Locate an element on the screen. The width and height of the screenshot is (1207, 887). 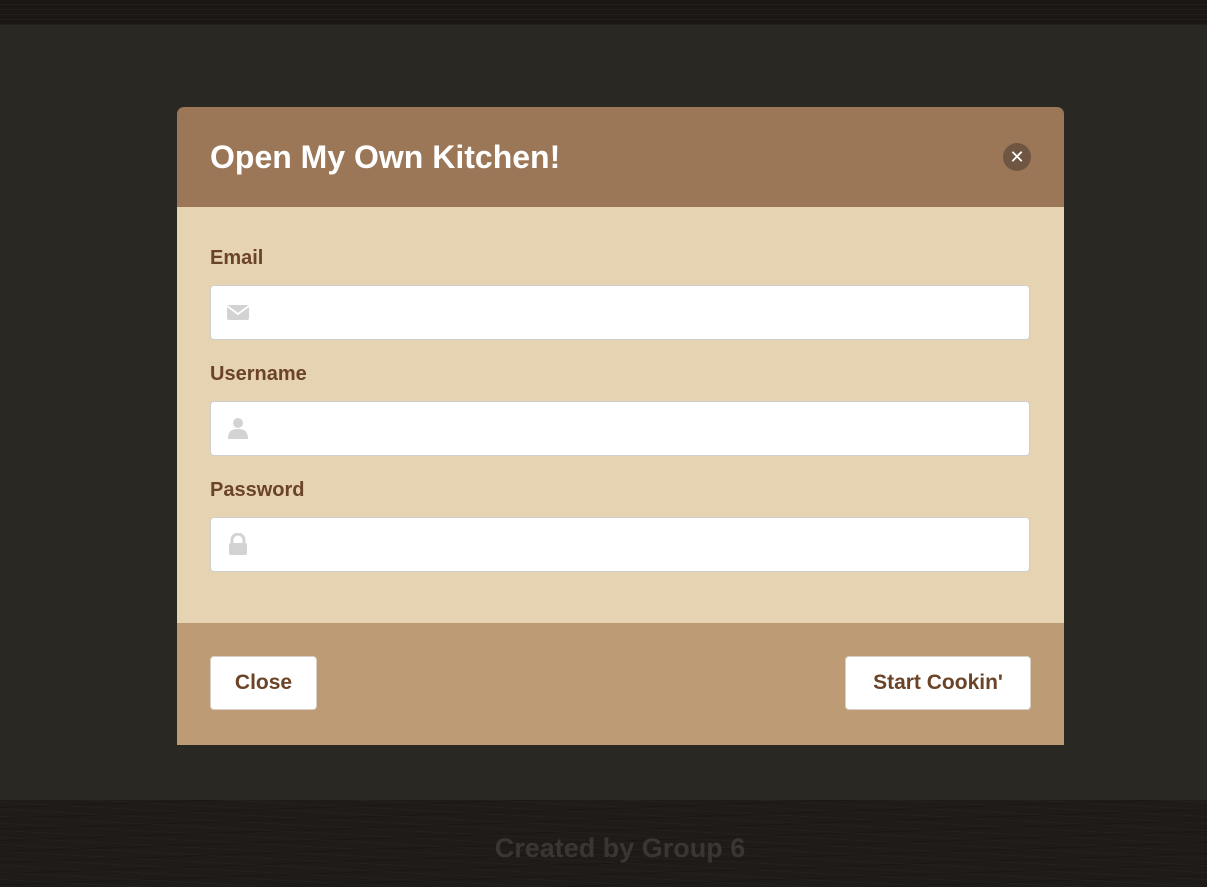
modal-footer: Close Start Cookin' is located at coordinates (620, 684).